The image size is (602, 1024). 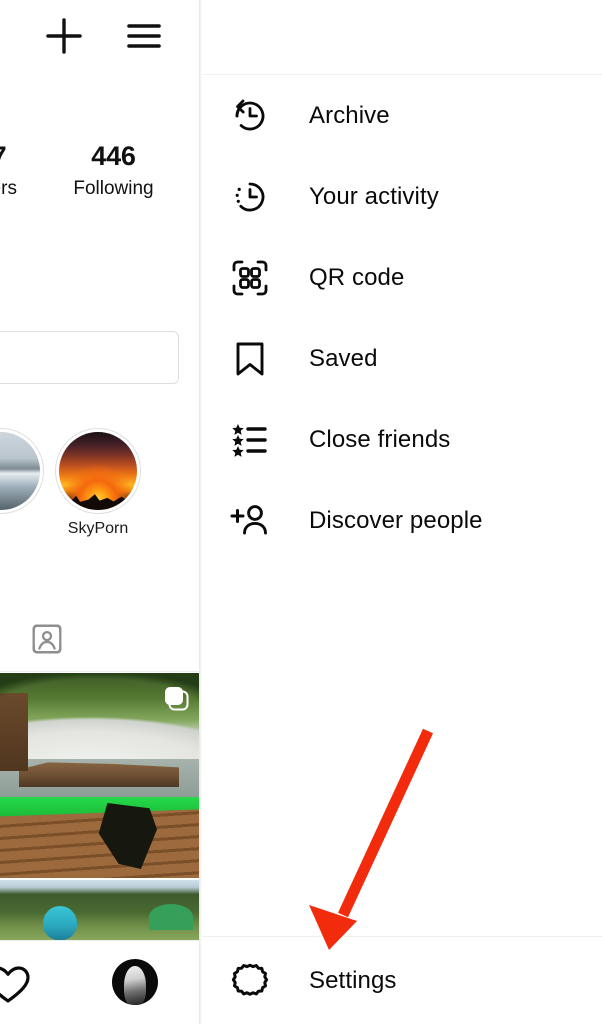 What do you see at coordinates (402, 115) in the screenshot?
I see `menu-item-archive: Archive` at bounding box center [402, 115].